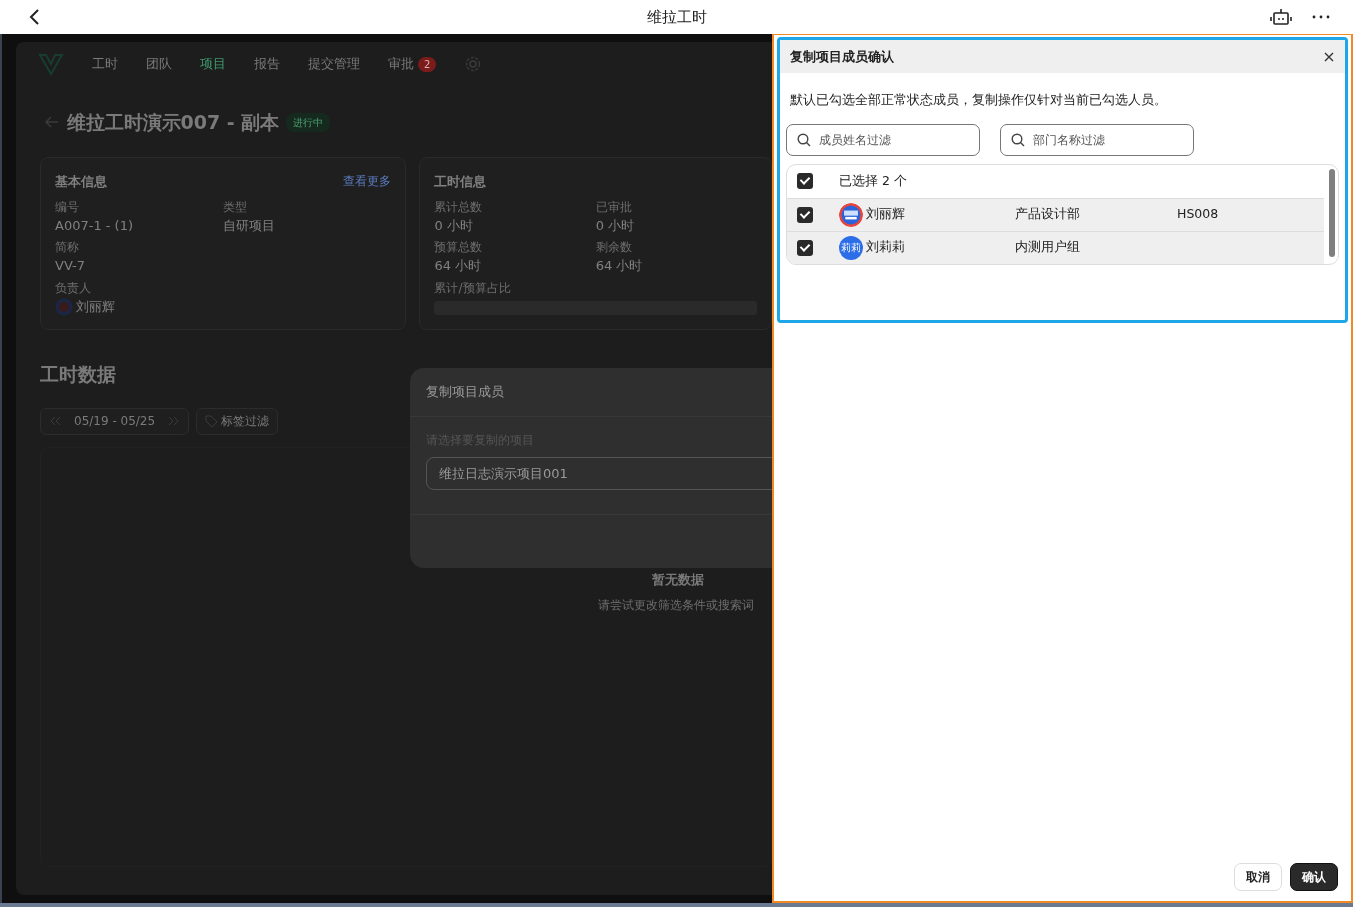 Image resolution: width=1353 pixels, height=907 pixels. What do you see at coordinates (427, 64) in the screenshot?
I see `count-badge: 2` at bounding box center [427, 64].